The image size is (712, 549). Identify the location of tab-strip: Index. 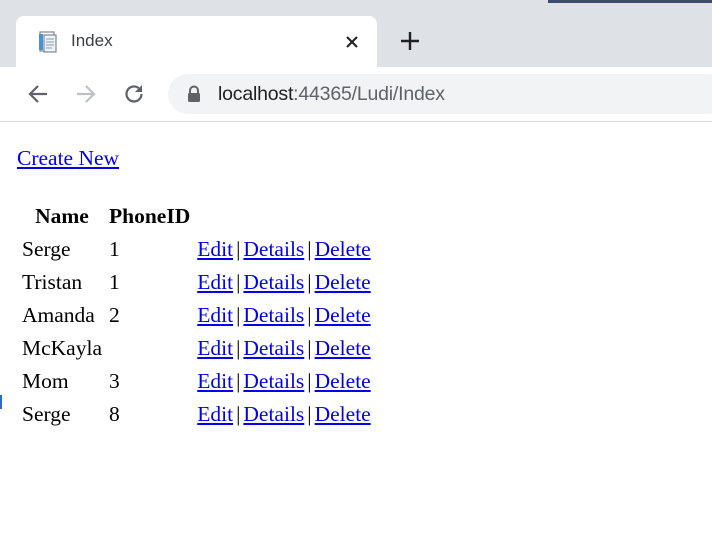
(356, 33).